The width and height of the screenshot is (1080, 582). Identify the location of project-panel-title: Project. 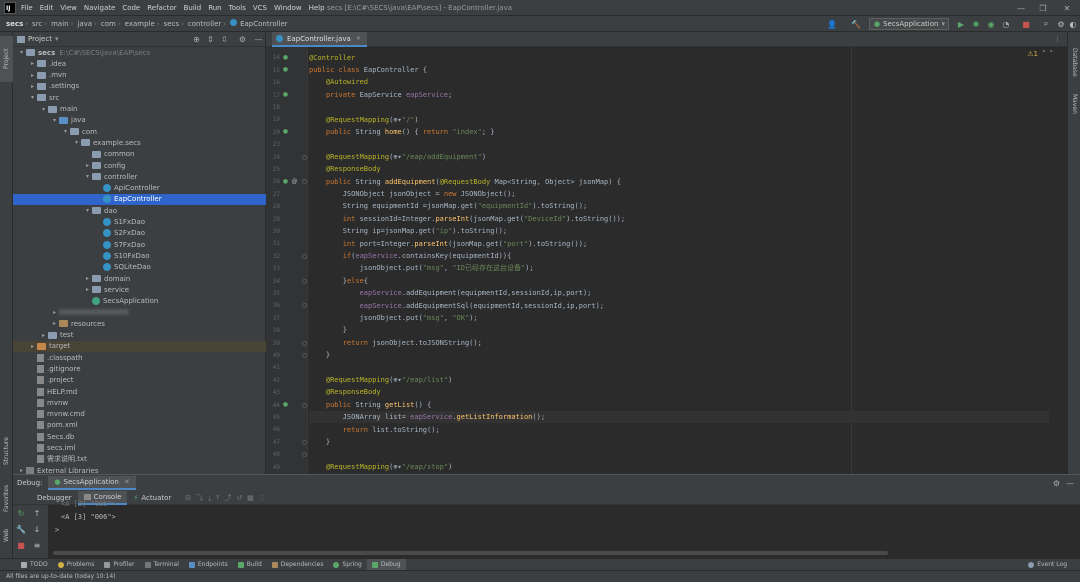
(40, 39).